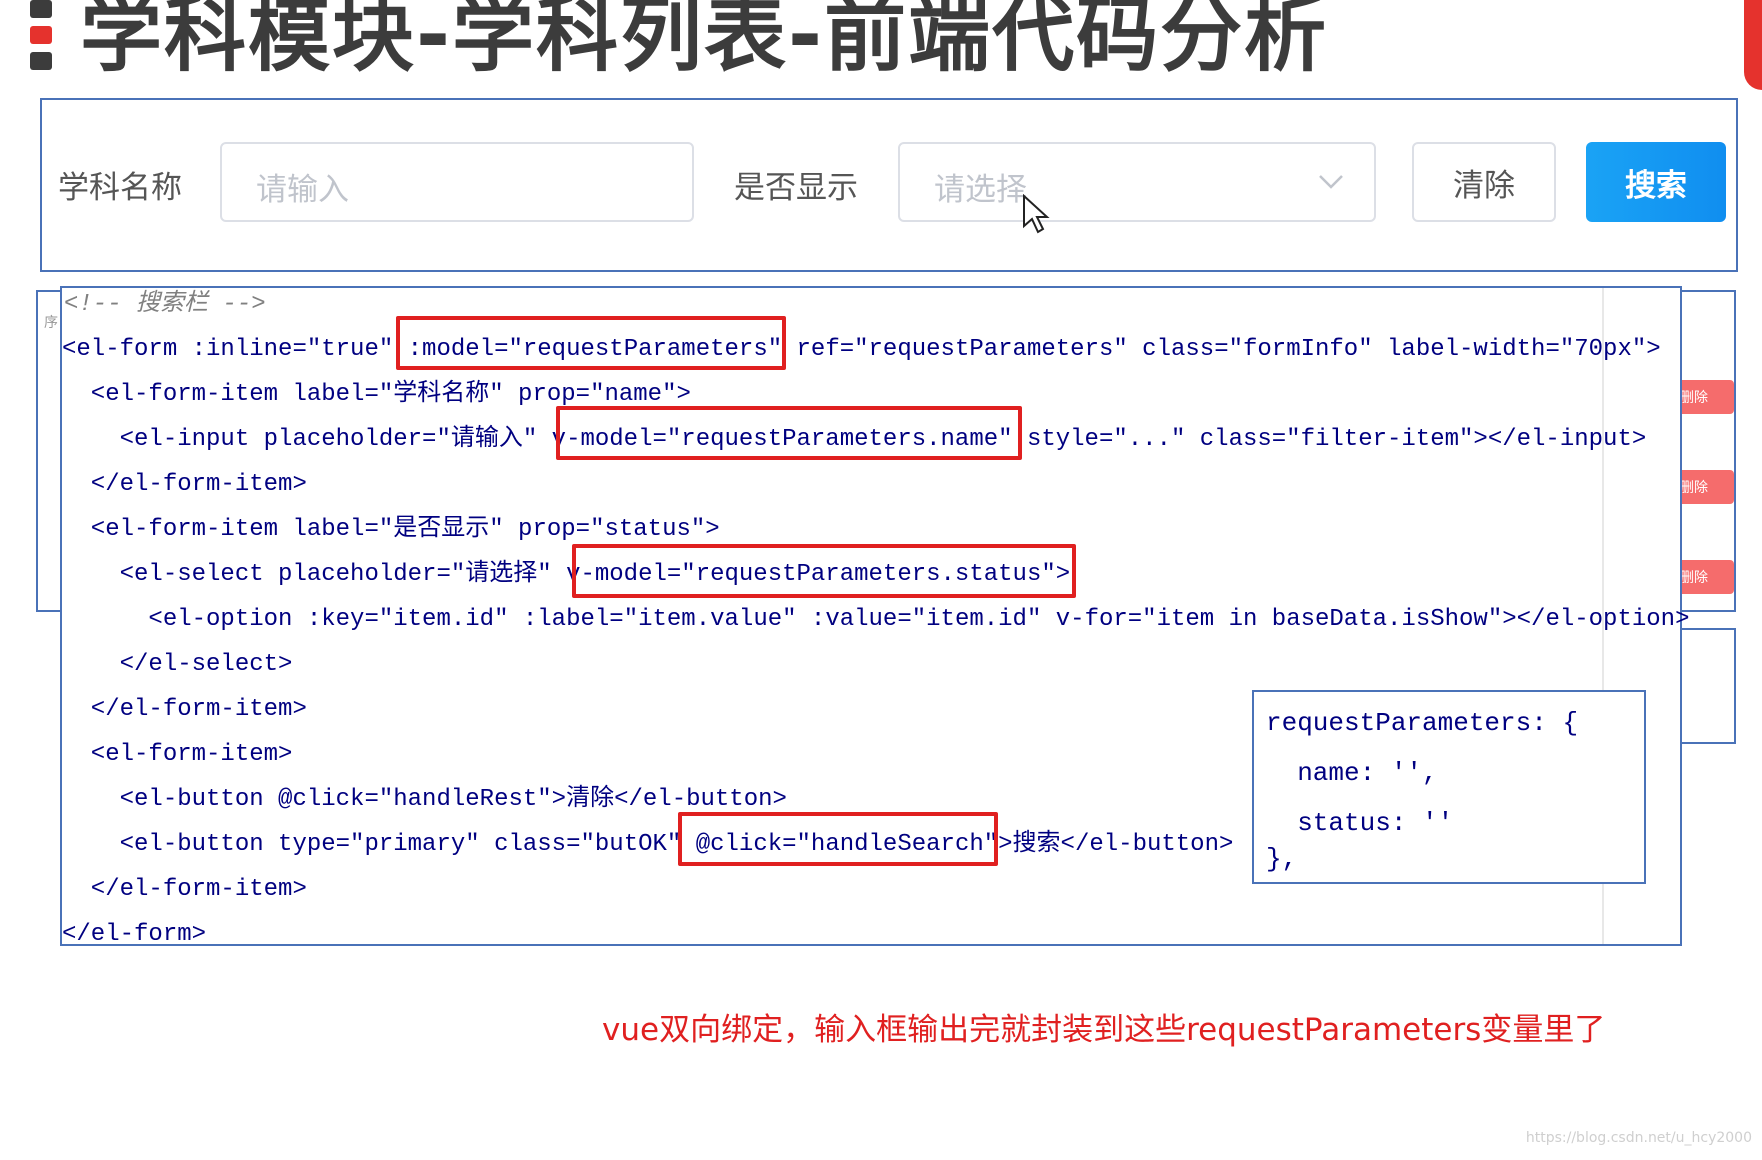 The image size is (1762, 1160). I want to click on clear-button: 清除, so click(1484, 182).